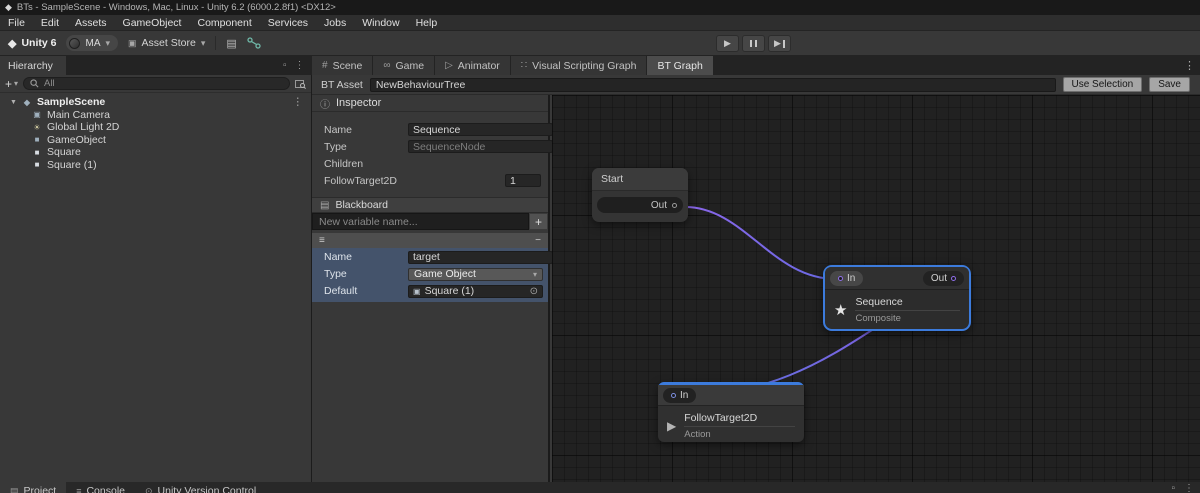 This screenshot has height=493, width=1200. I want to click on start-node-title: Start, so click(640, 179).